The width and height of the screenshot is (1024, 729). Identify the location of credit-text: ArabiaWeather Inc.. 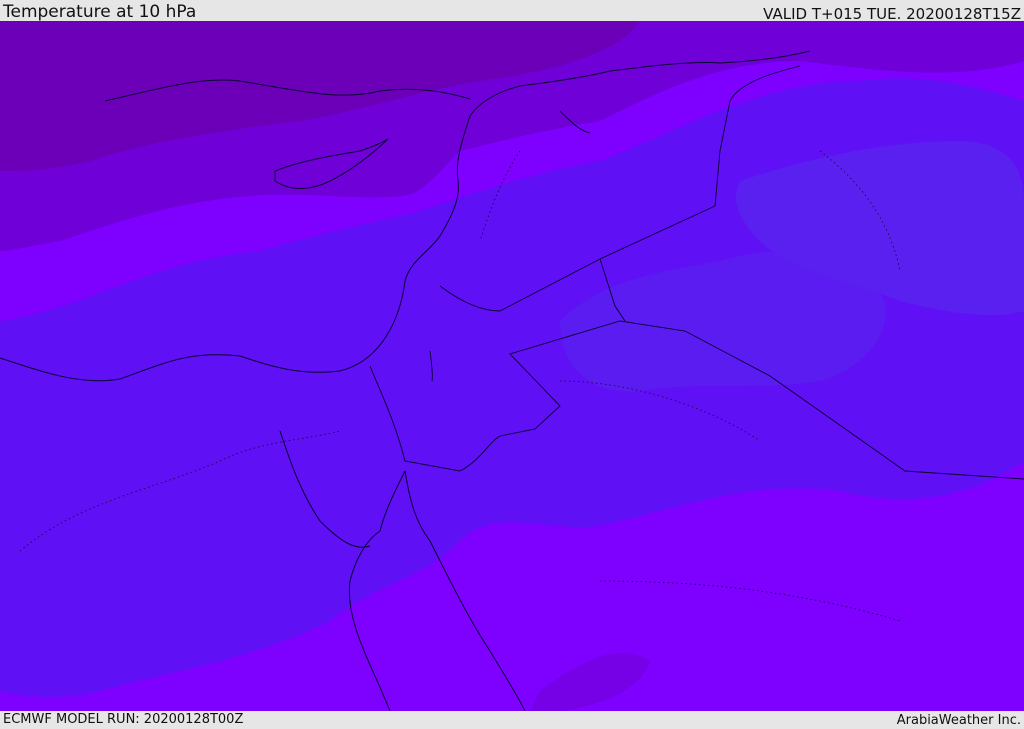
(958, 720).